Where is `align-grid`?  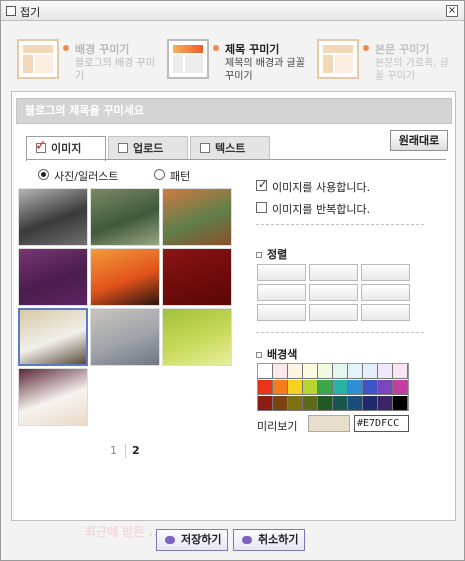
align-grid is located at coordinates (335, 293).